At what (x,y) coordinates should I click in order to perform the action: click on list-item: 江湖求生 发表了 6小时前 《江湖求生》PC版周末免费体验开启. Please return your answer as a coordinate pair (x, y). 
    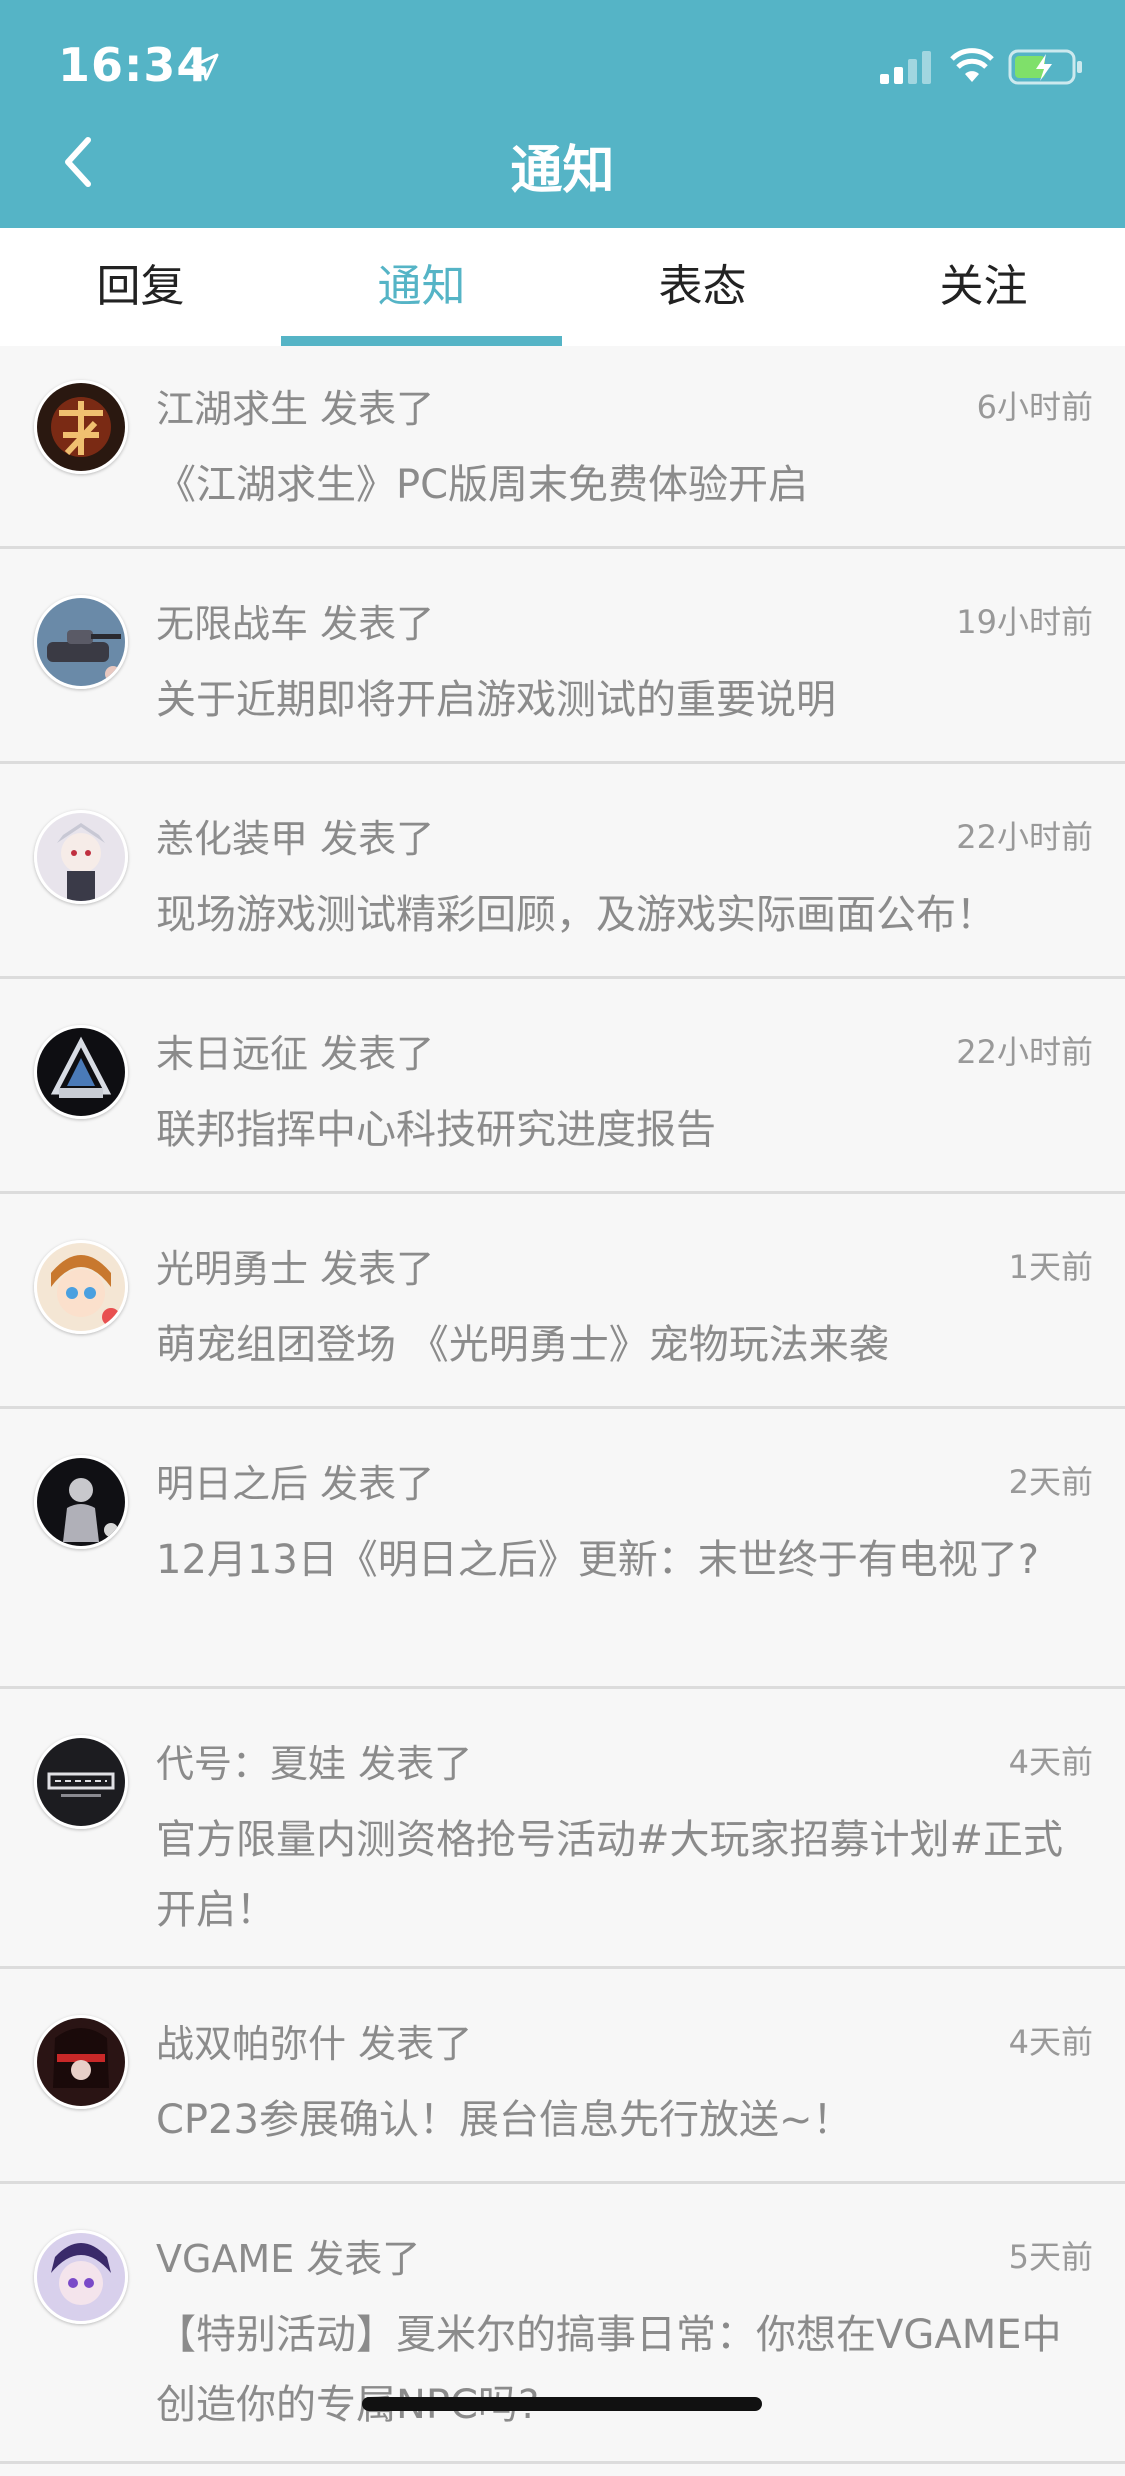
    Looking at the image, I should click on (562, 447).